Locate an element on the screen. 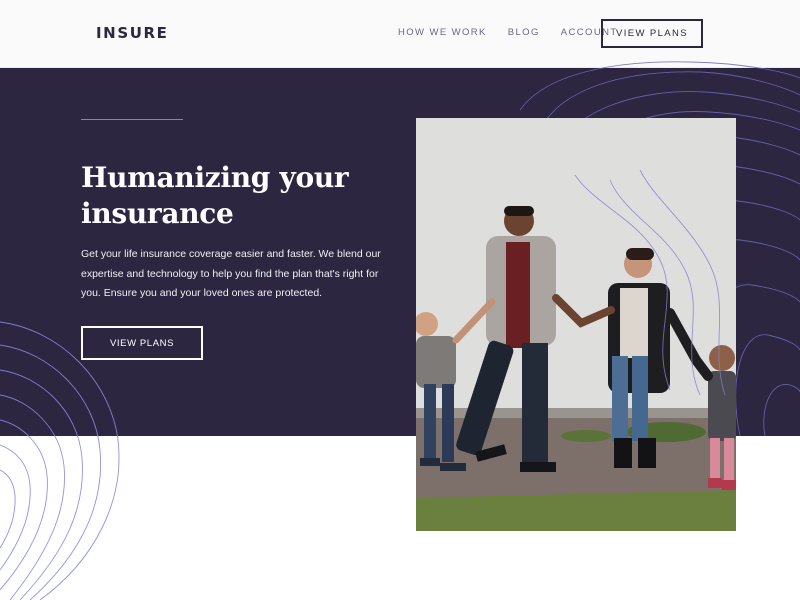  hero-divider is located at coordinates (132, 119).